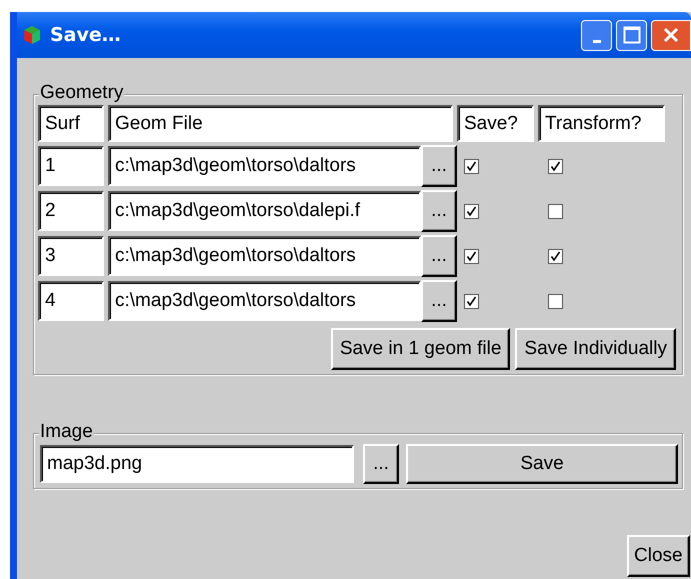  What do you see at coordinates (542, 464) in the screenshot?
I see `save-button: Save` at bounding box center [542, 464].